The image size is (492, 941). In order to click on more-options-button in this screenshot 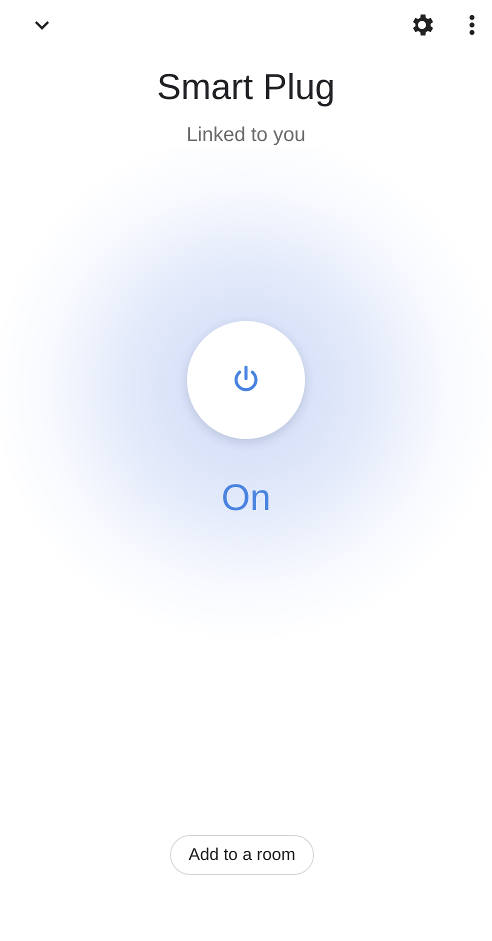, I will do `click(472, 25)`.